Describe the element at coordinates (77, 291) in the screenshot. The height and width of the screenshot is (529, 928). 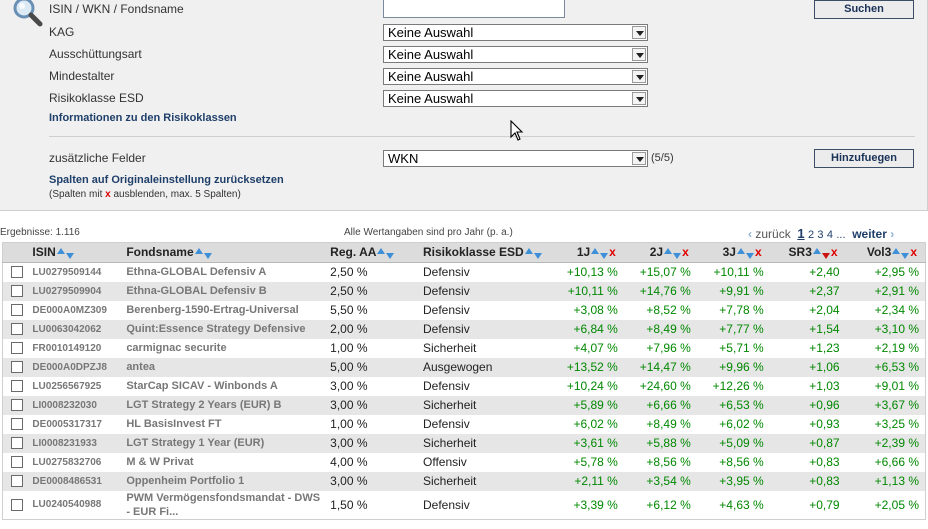
I see `cell-isin: LU0279509904` at that location.